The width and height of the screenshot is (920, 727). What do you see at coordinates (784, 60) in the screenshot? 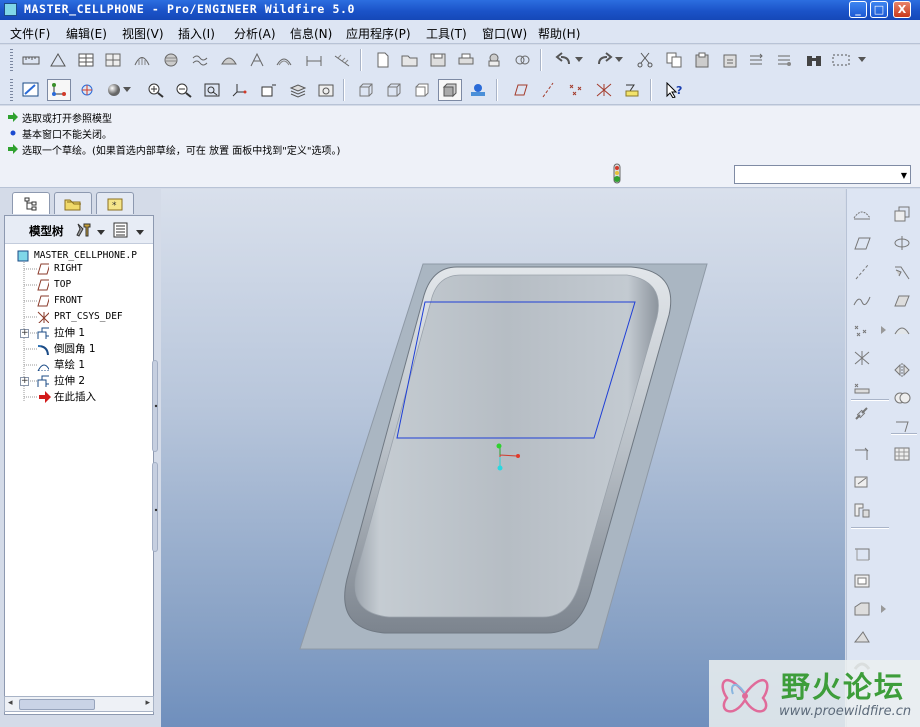
I see `regen-manager-icon` at bounding box center [784, 60].